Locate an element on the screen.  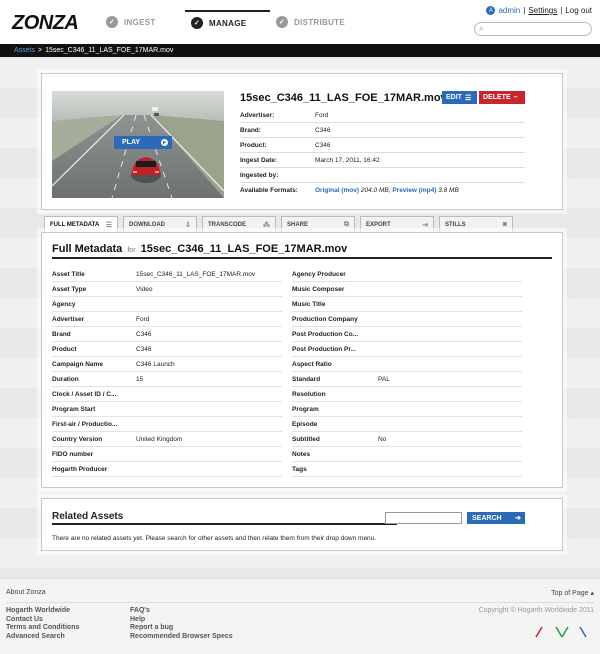
arrow-up-icon: ▴ is located at coordinates (592, 593).